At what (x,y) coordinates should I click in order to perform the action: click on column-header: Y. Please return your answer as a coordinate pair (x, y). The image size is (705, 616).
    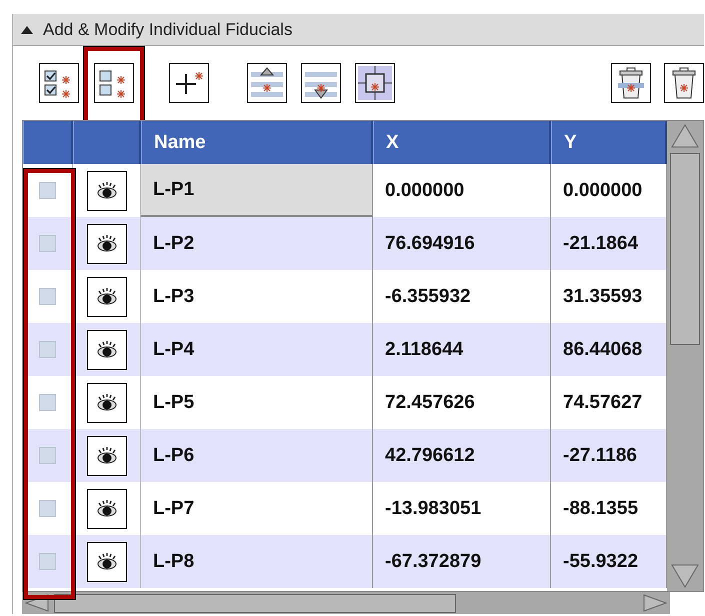
    Looking at the image, I should click on (609, 142).